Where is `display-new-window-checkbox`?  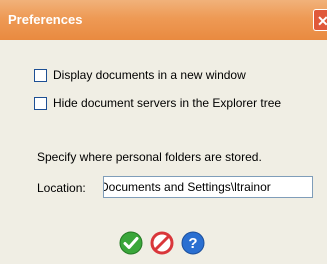
display-new-window-checkbox is located at coordinates (40, 75).